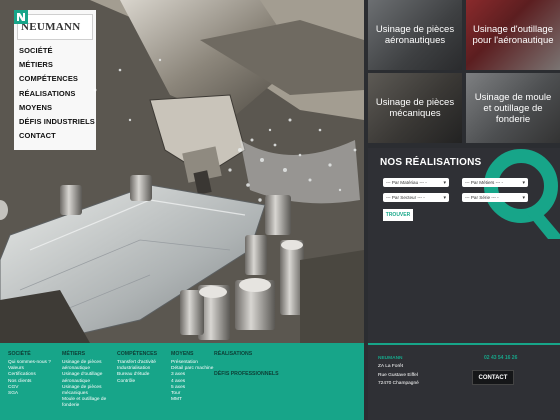 The image size is (560, 420). I want to click on select-value: --- Par Série --- -, so click(482, 197).